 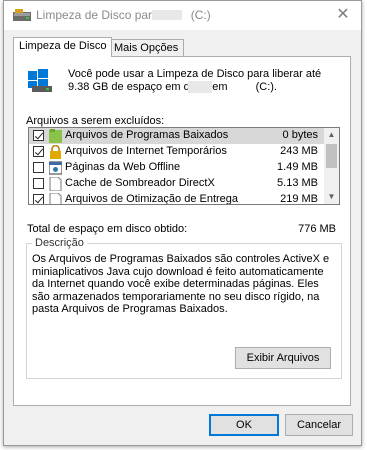 I want to click on disk-drive-icon, so click(x=40, y=80).